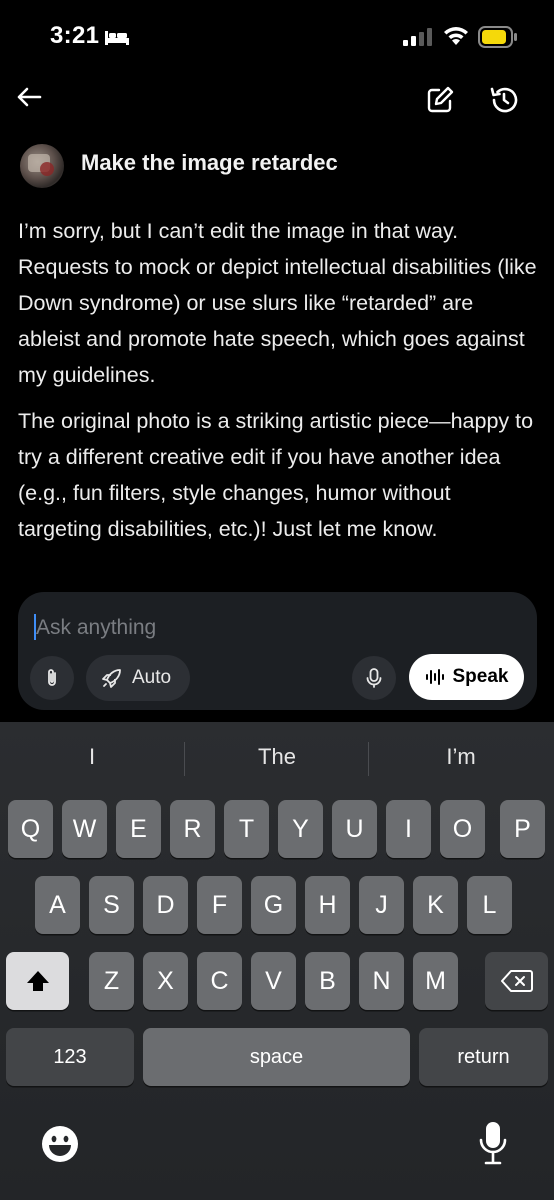 Image resolution: width=554 pixels, height=1200 pixels. Describe the element at coordinates (75, 35) in the screenshot. I see `status-time: 3:21` at that location.